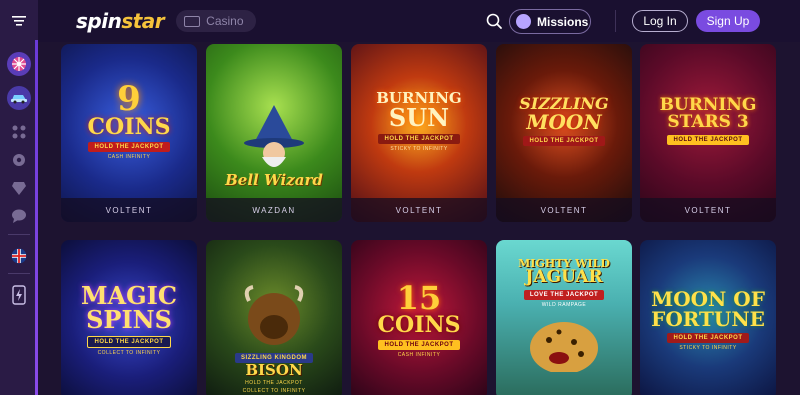 The image size is (800, 395). Describe the element at coordinates (523, 21) in the screenshot. I see `missions-icon` at that location.